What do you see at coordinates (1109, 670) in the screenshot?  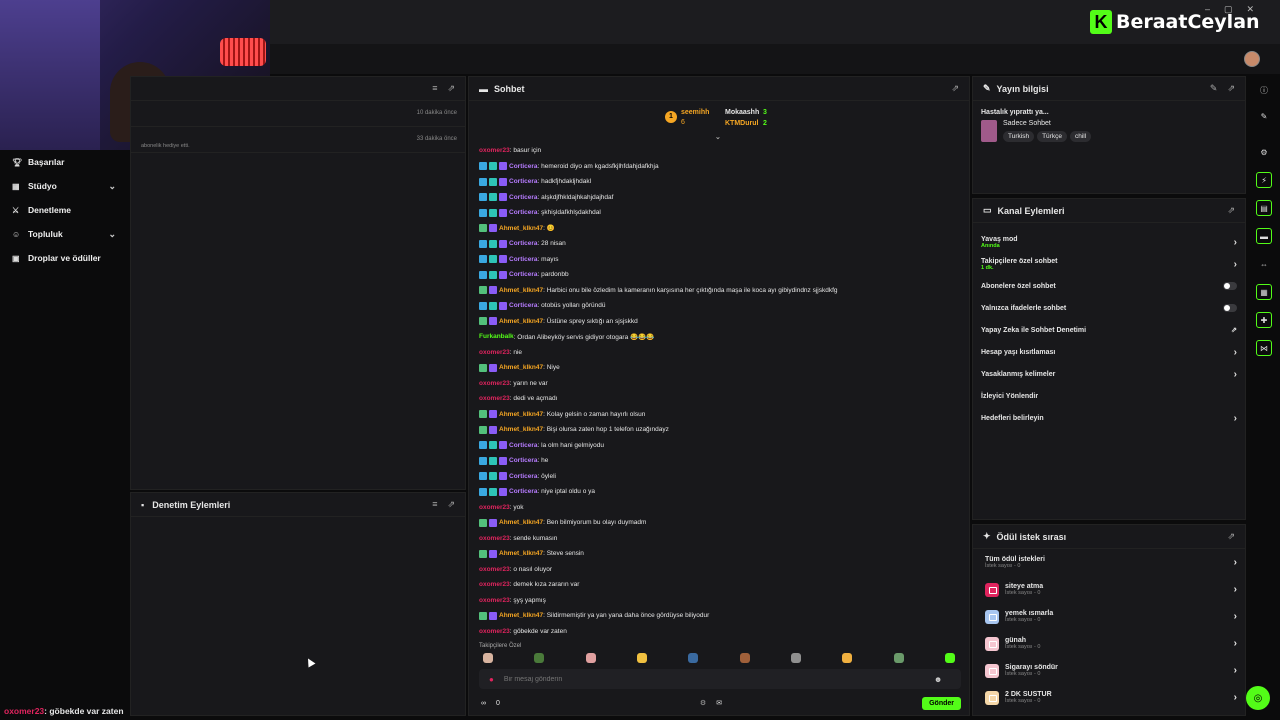 I see `reward-row: Sigarayı söndür İstek sayısı - 0 ›` at bounding box center [1109, 670].